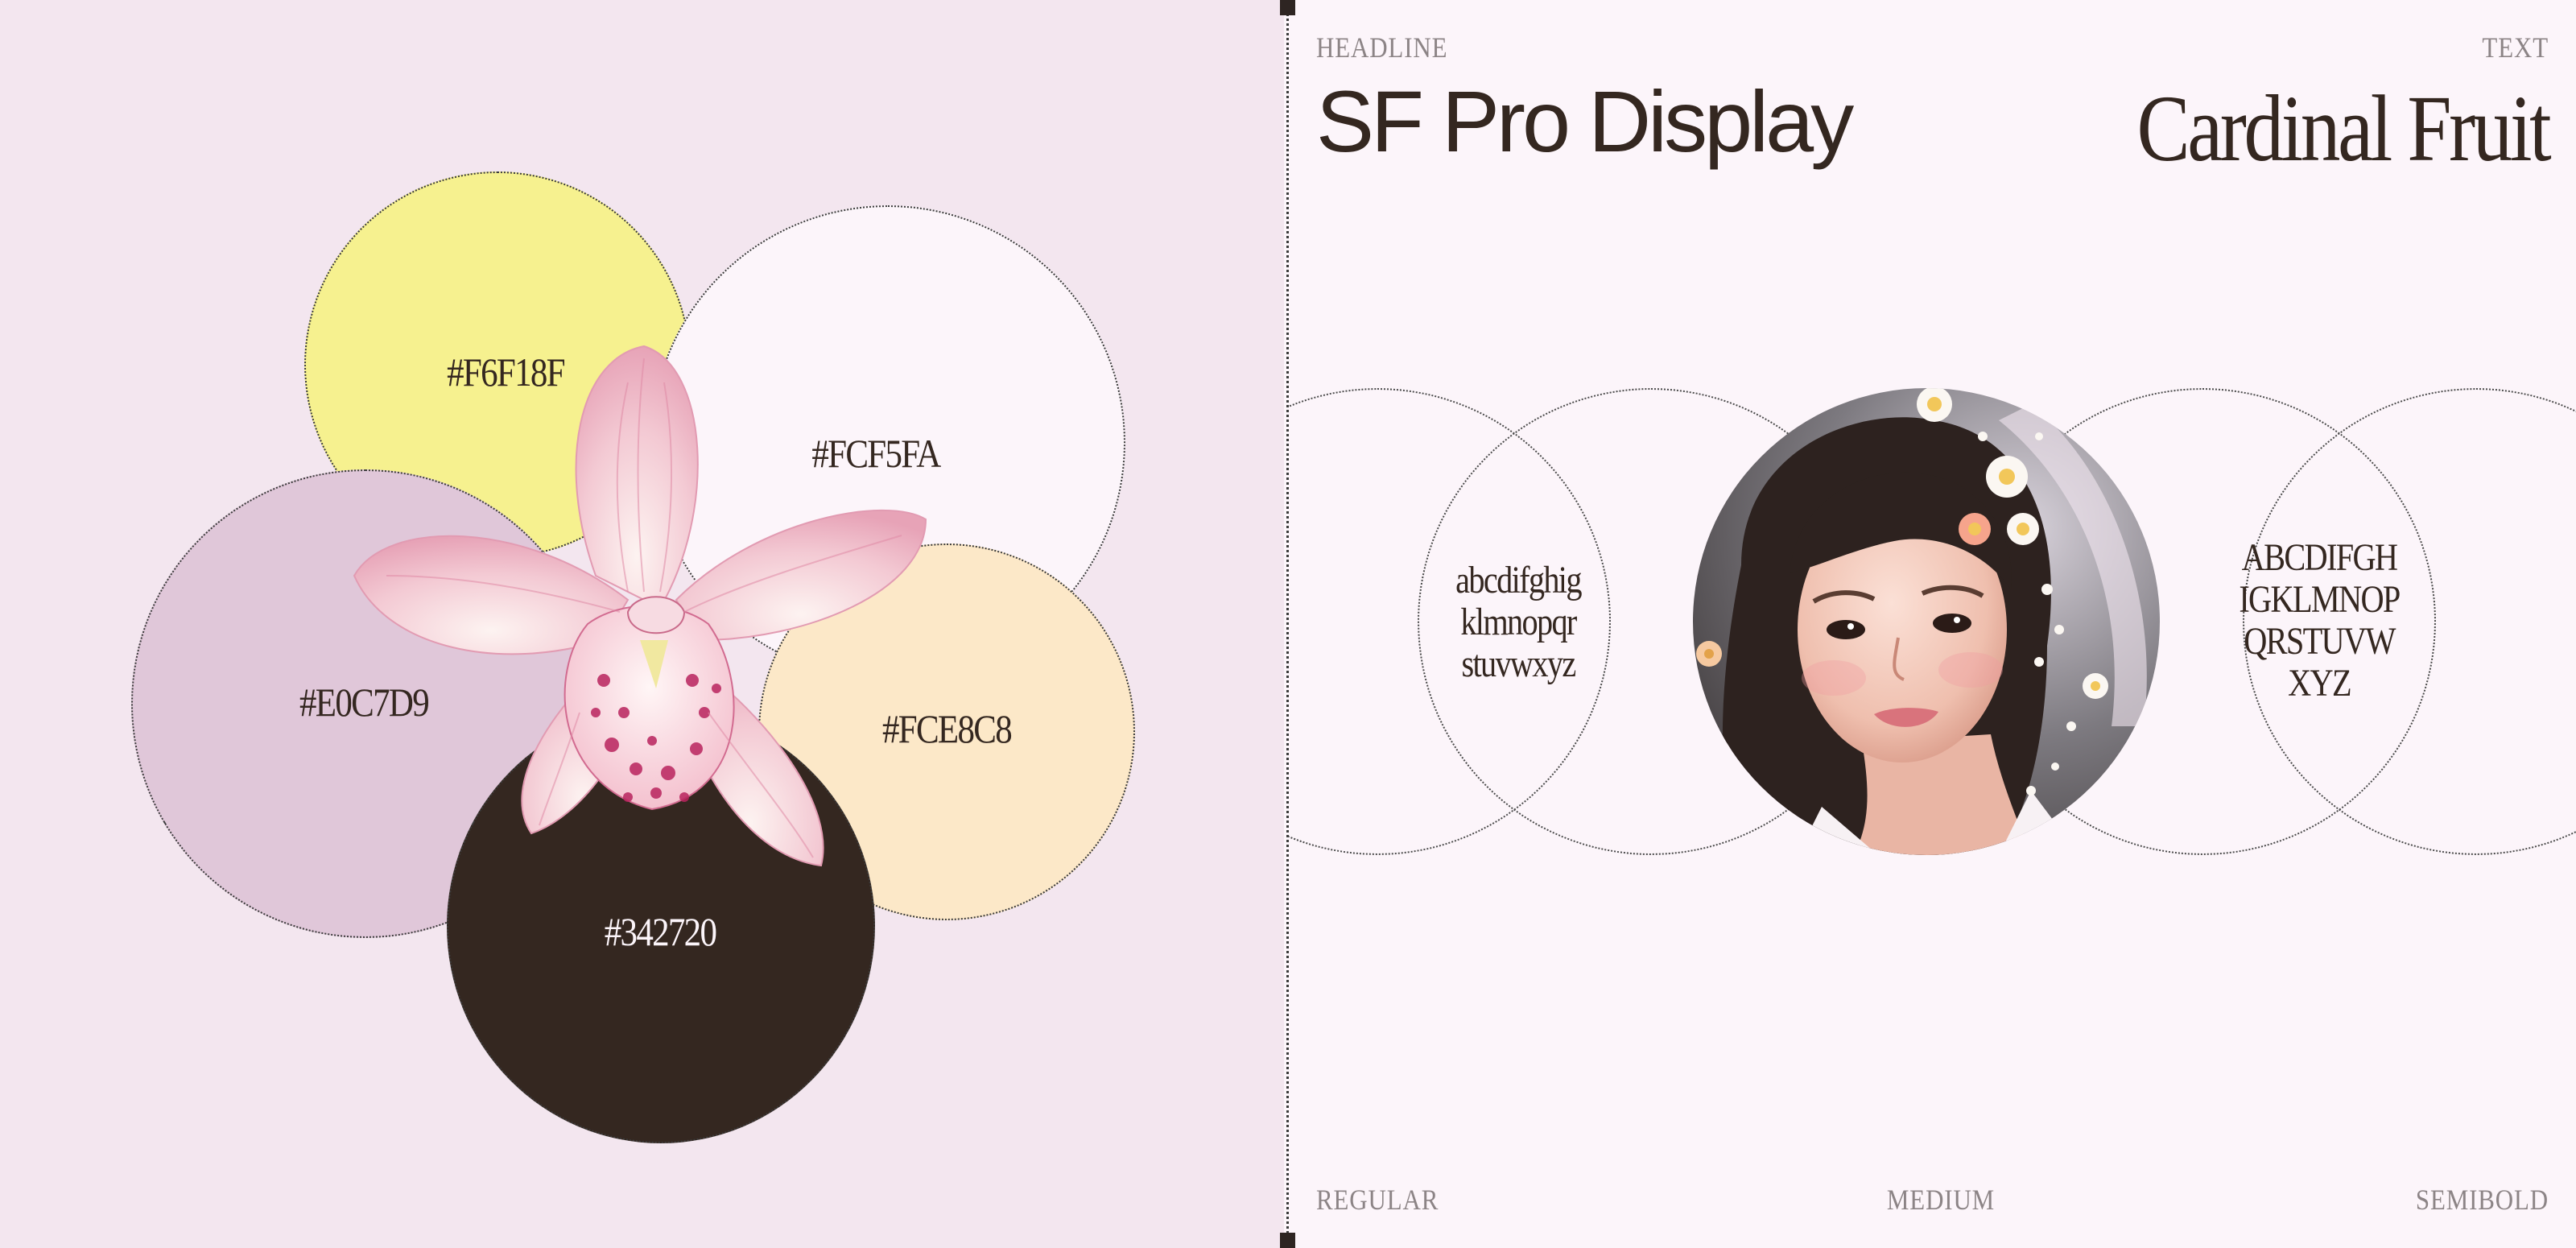 Image resolution: width=2576 pixels, height=1248 pixels. What do you see at coordinates (640, 606) in the screenshot?
I see `orchid-image` at bounding box center [640, 606].